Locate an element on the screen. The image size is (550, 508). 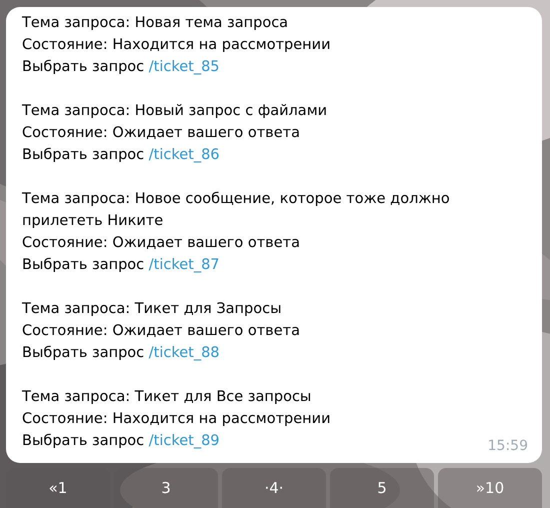
message-time: 15:59 is located at coordinates (508, 446).